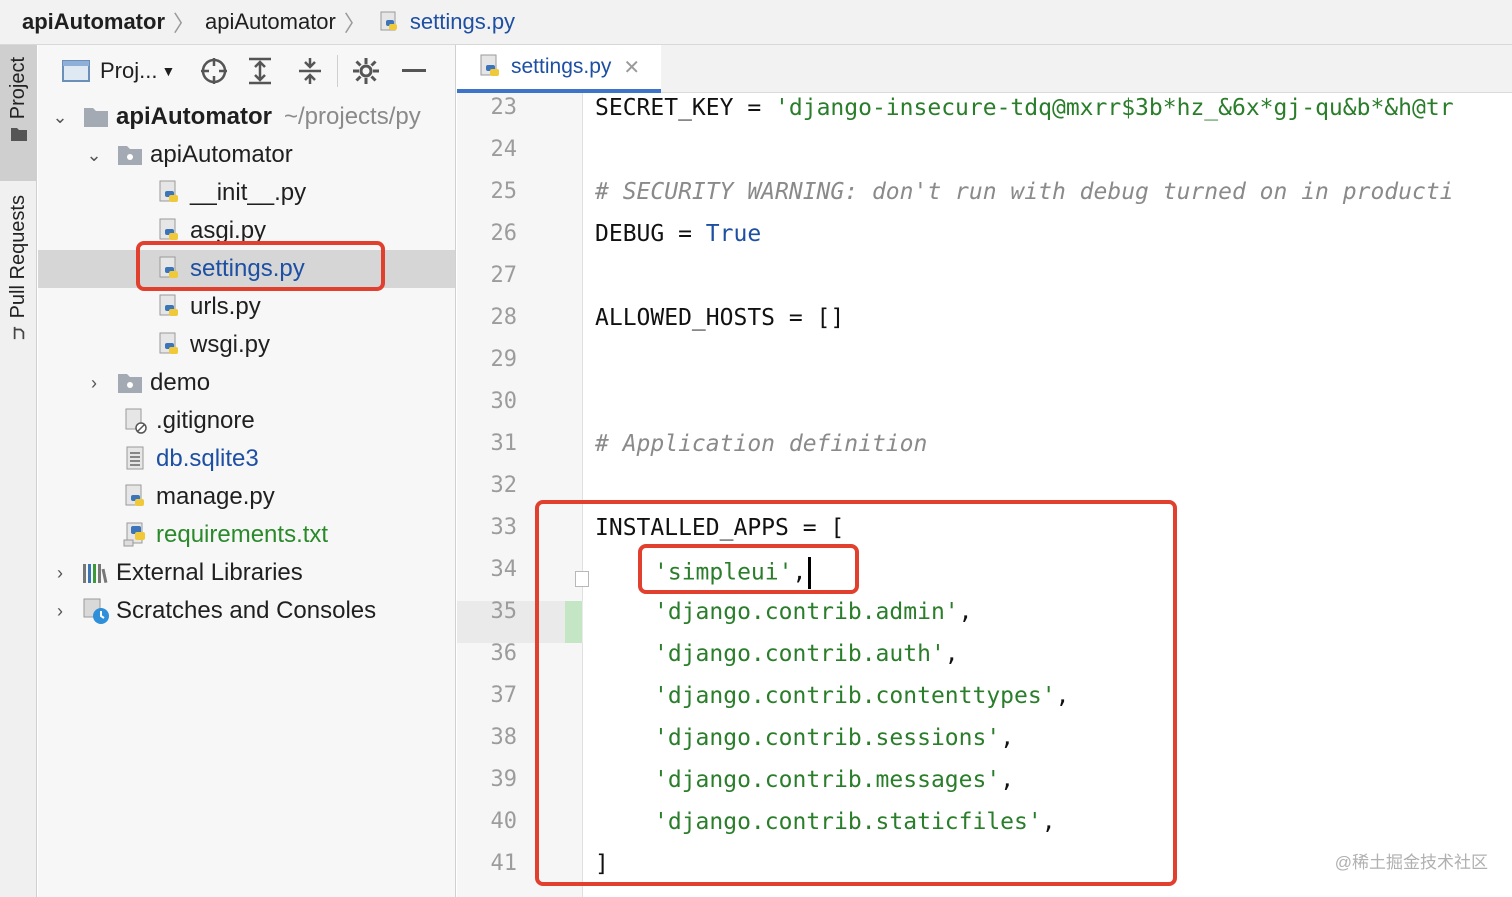 Image resolution: width=1512 pixels, height=897 pixels. I want to click on project-view-icon, so click(76, 71).